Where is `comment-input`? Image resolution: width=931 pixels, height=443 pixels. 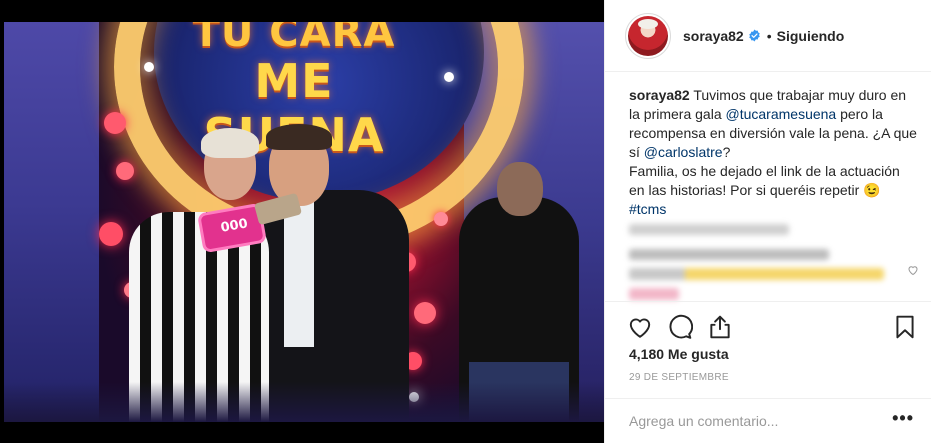
comment-input is located at coordinates (754, 421).